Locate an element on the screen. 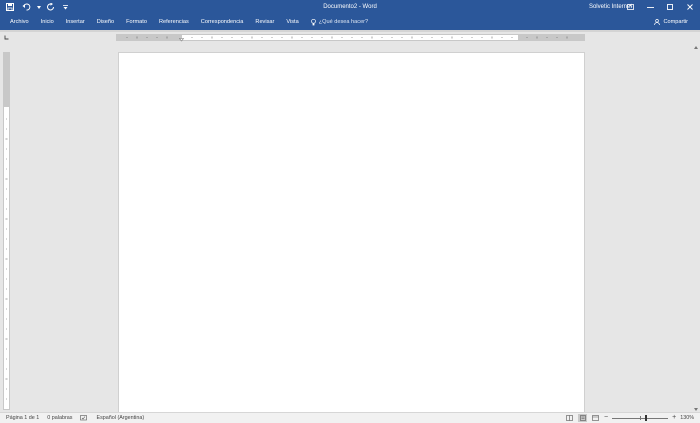  zoom-slider-thumb is located at coordinates (646, 418).